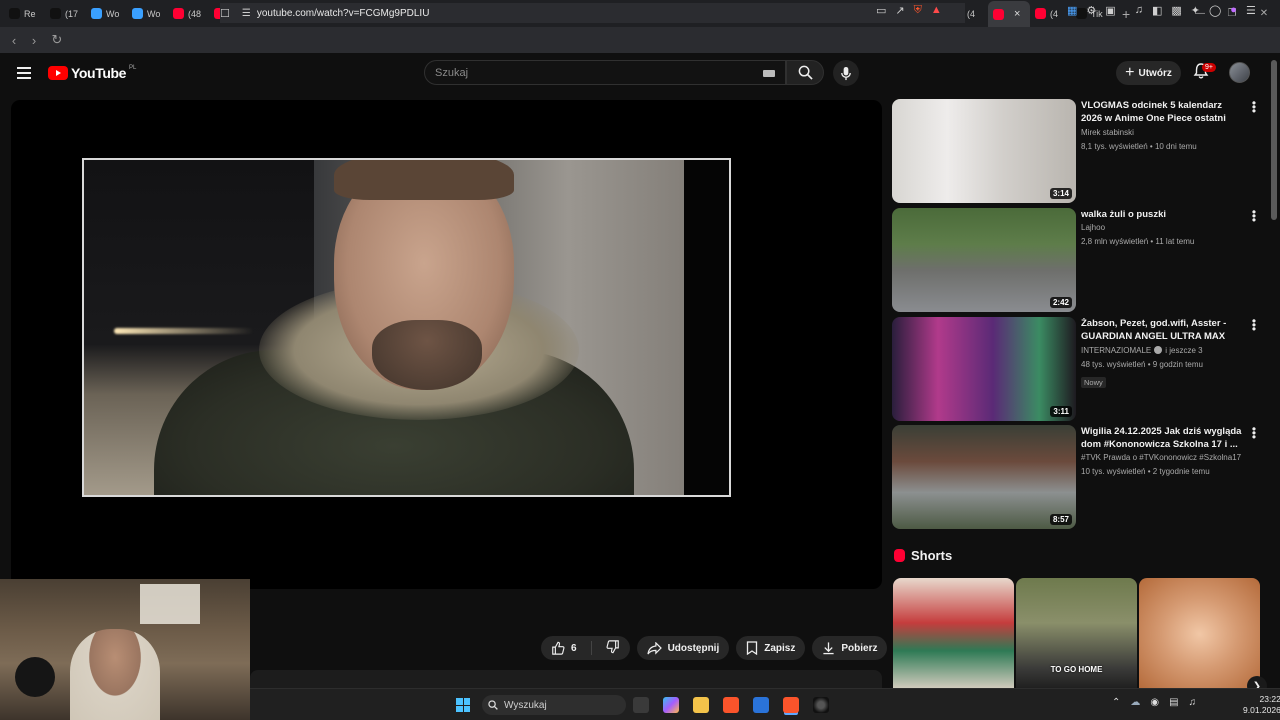 This screenshot has height=720, width=1280. I want to click on taskbar-clock: 23:22 9.01.2026, so click(1261, 705).